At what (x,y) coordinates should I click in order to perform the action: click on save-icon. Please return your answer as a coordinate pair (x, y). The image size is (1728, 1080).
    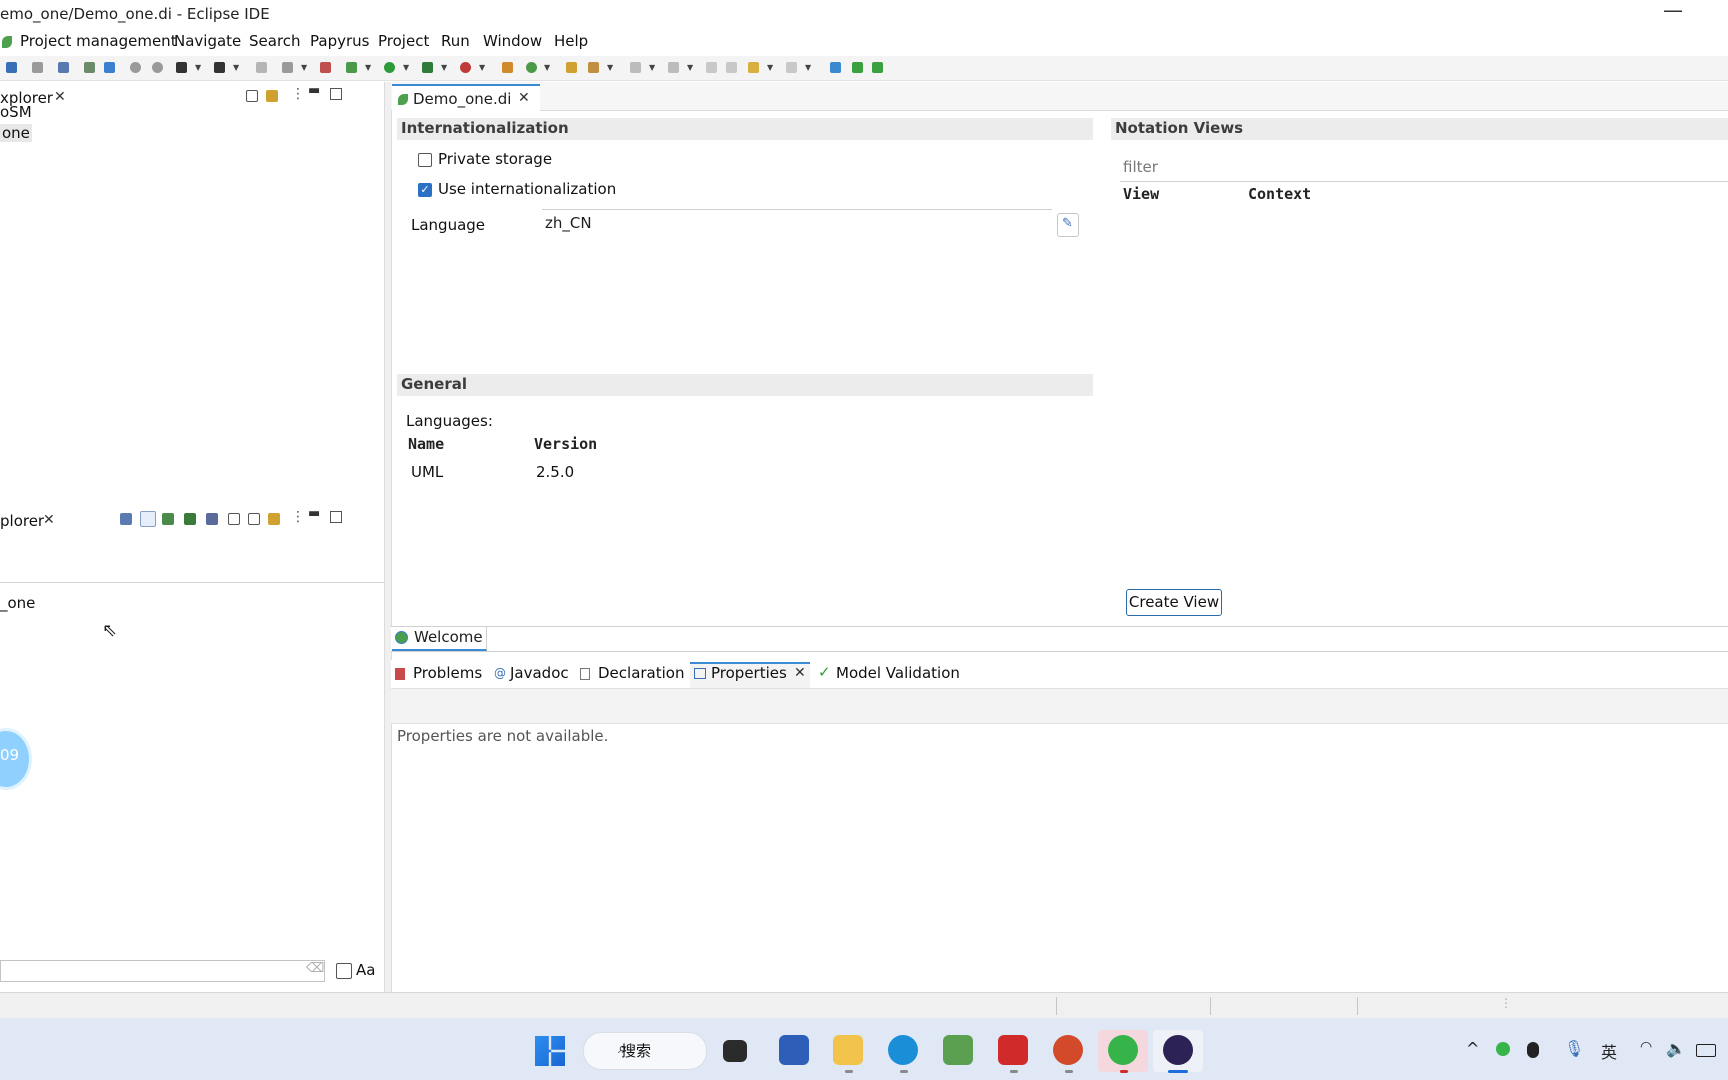
    Looking at the image, I should click on (11, 67).